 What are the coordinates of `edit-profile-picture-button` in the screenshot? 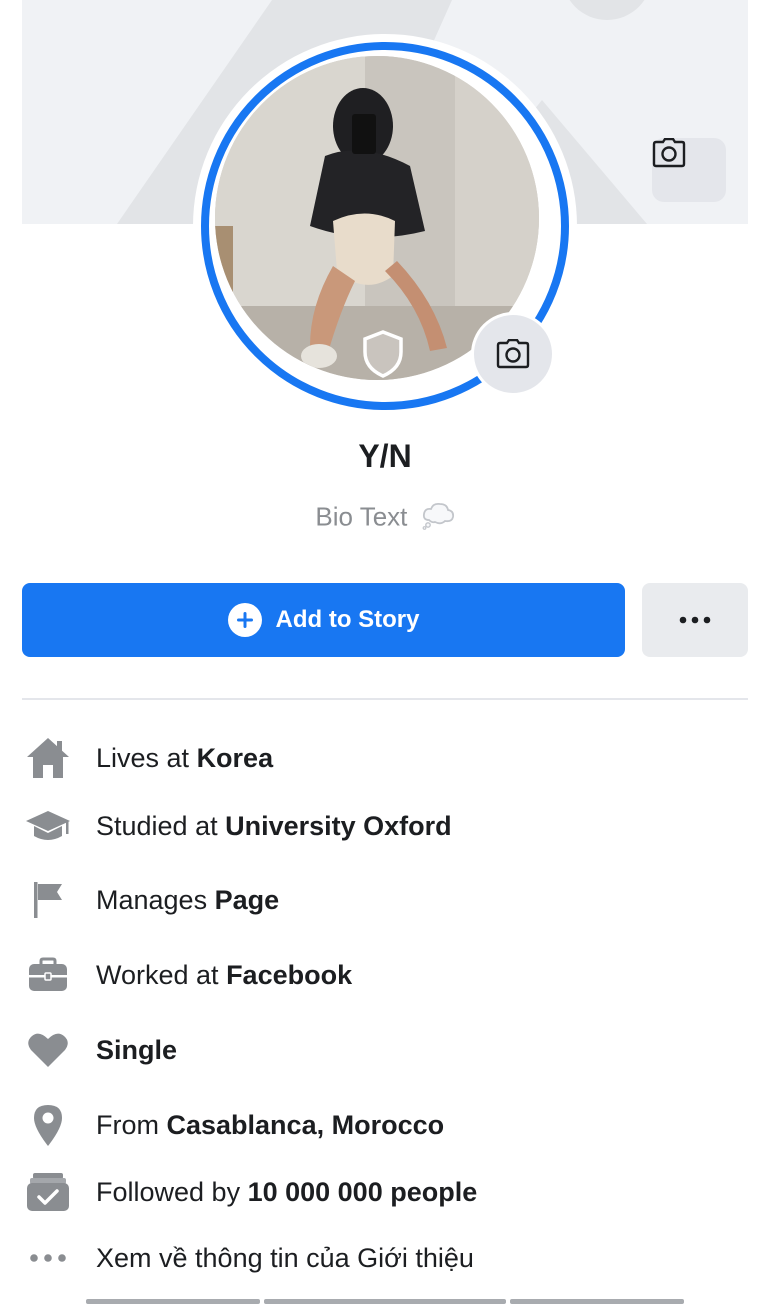 It's located at (513, 354).